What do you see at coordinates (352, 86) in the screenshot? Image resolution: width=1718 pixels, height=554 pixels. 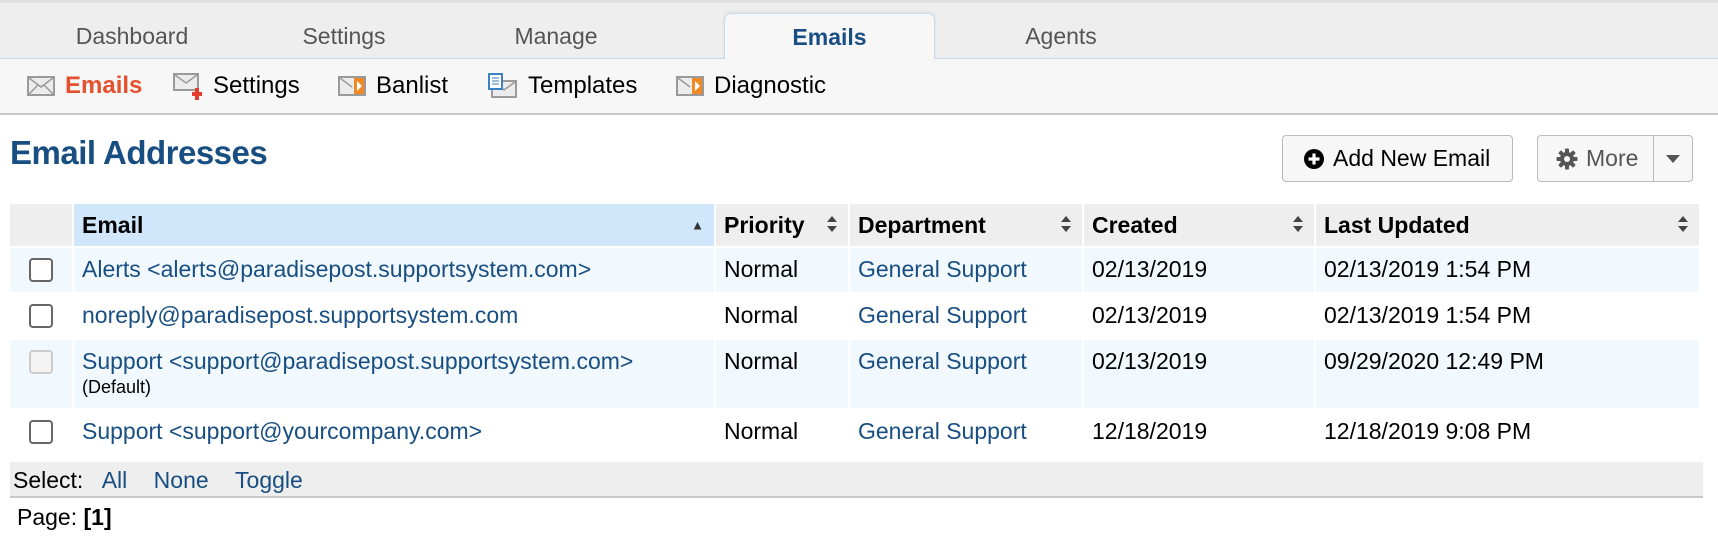 I see `envelope-banlist-icon` at bounding box center [352, 86].